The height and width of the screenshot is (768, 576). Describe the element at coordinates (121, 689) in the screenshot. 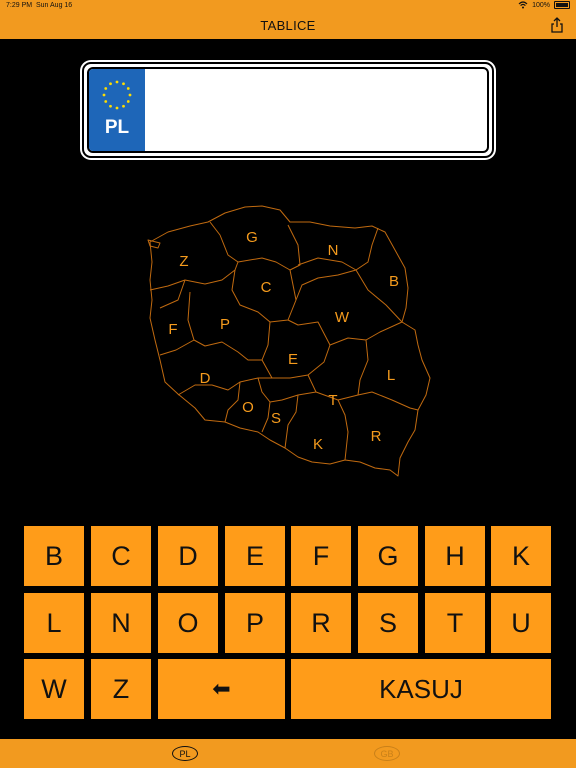

I see `key-z: Z` at that location.